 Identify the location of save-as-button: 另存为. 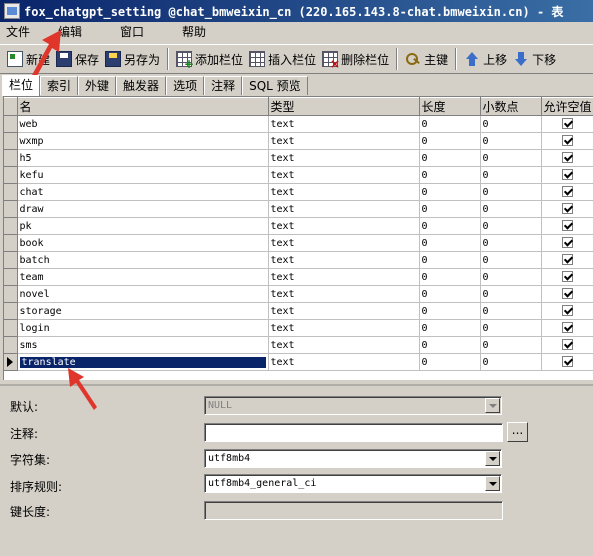
(132, 59).